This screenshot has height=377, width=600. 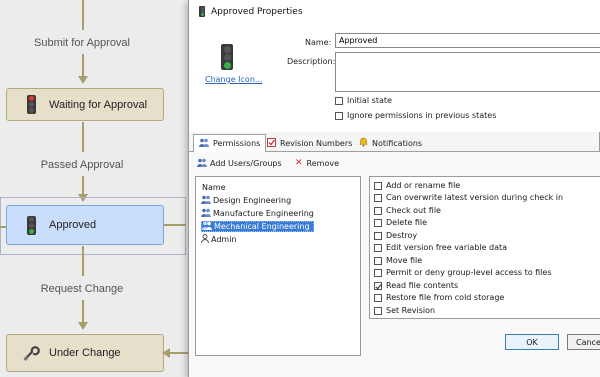 I want to click on cancel-button: Cance, so click(x=583, y=342).